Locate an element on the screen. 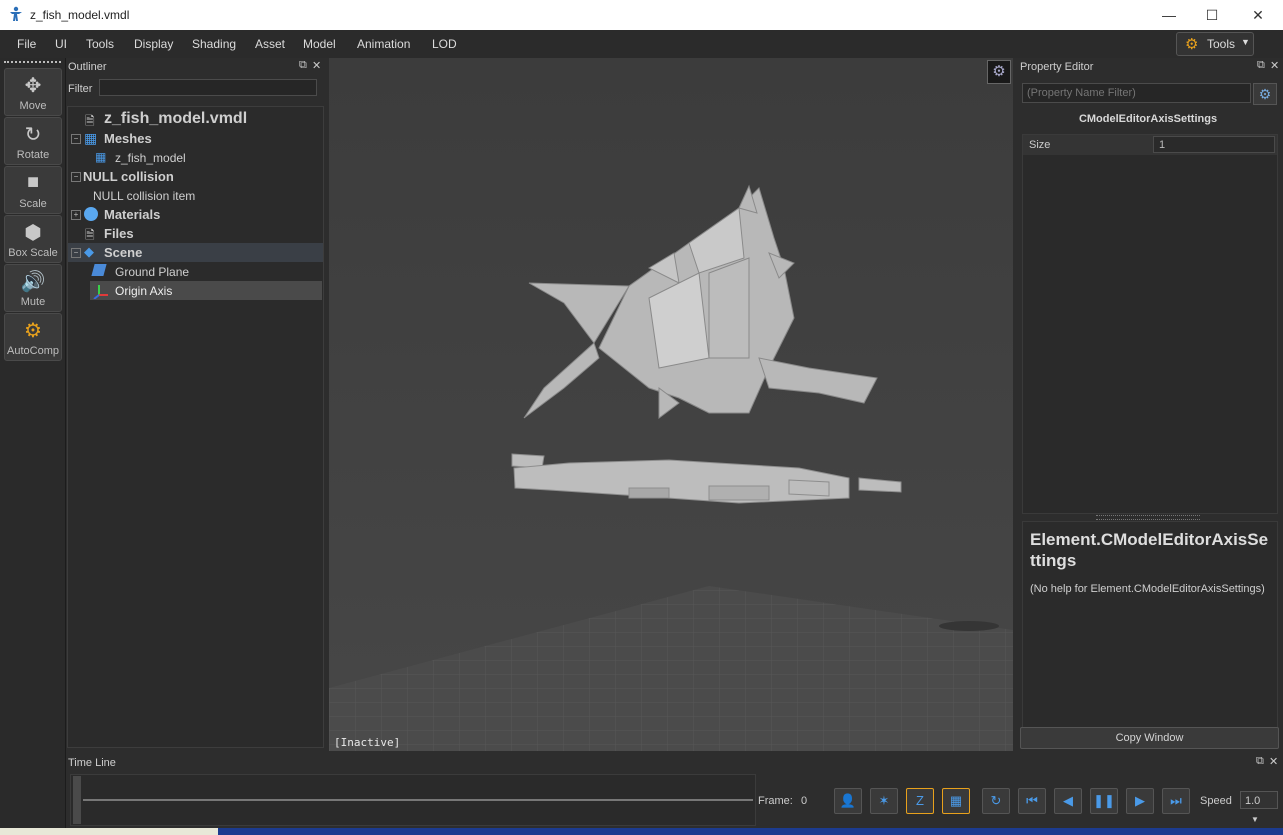  menu-shading: Shading is located at coordinates (214, 44).